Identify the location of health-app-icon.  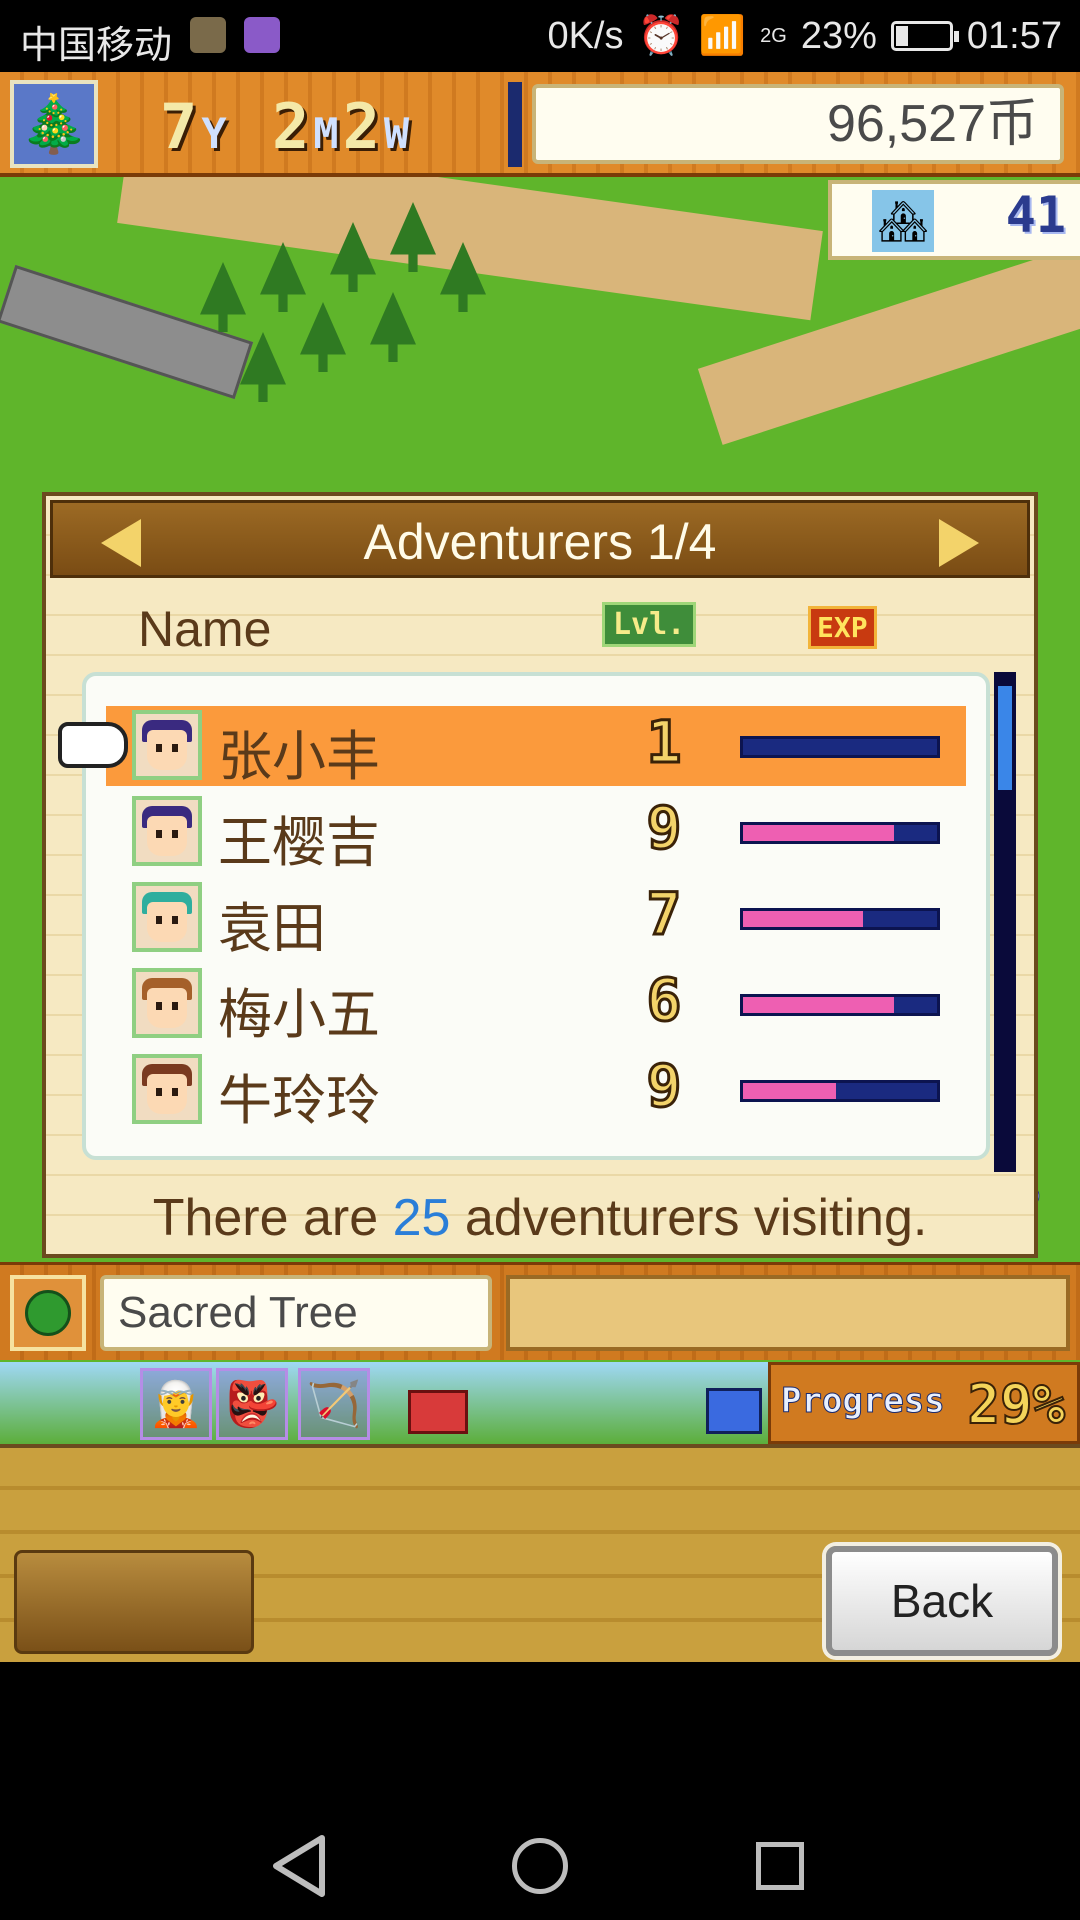
(208, 35).